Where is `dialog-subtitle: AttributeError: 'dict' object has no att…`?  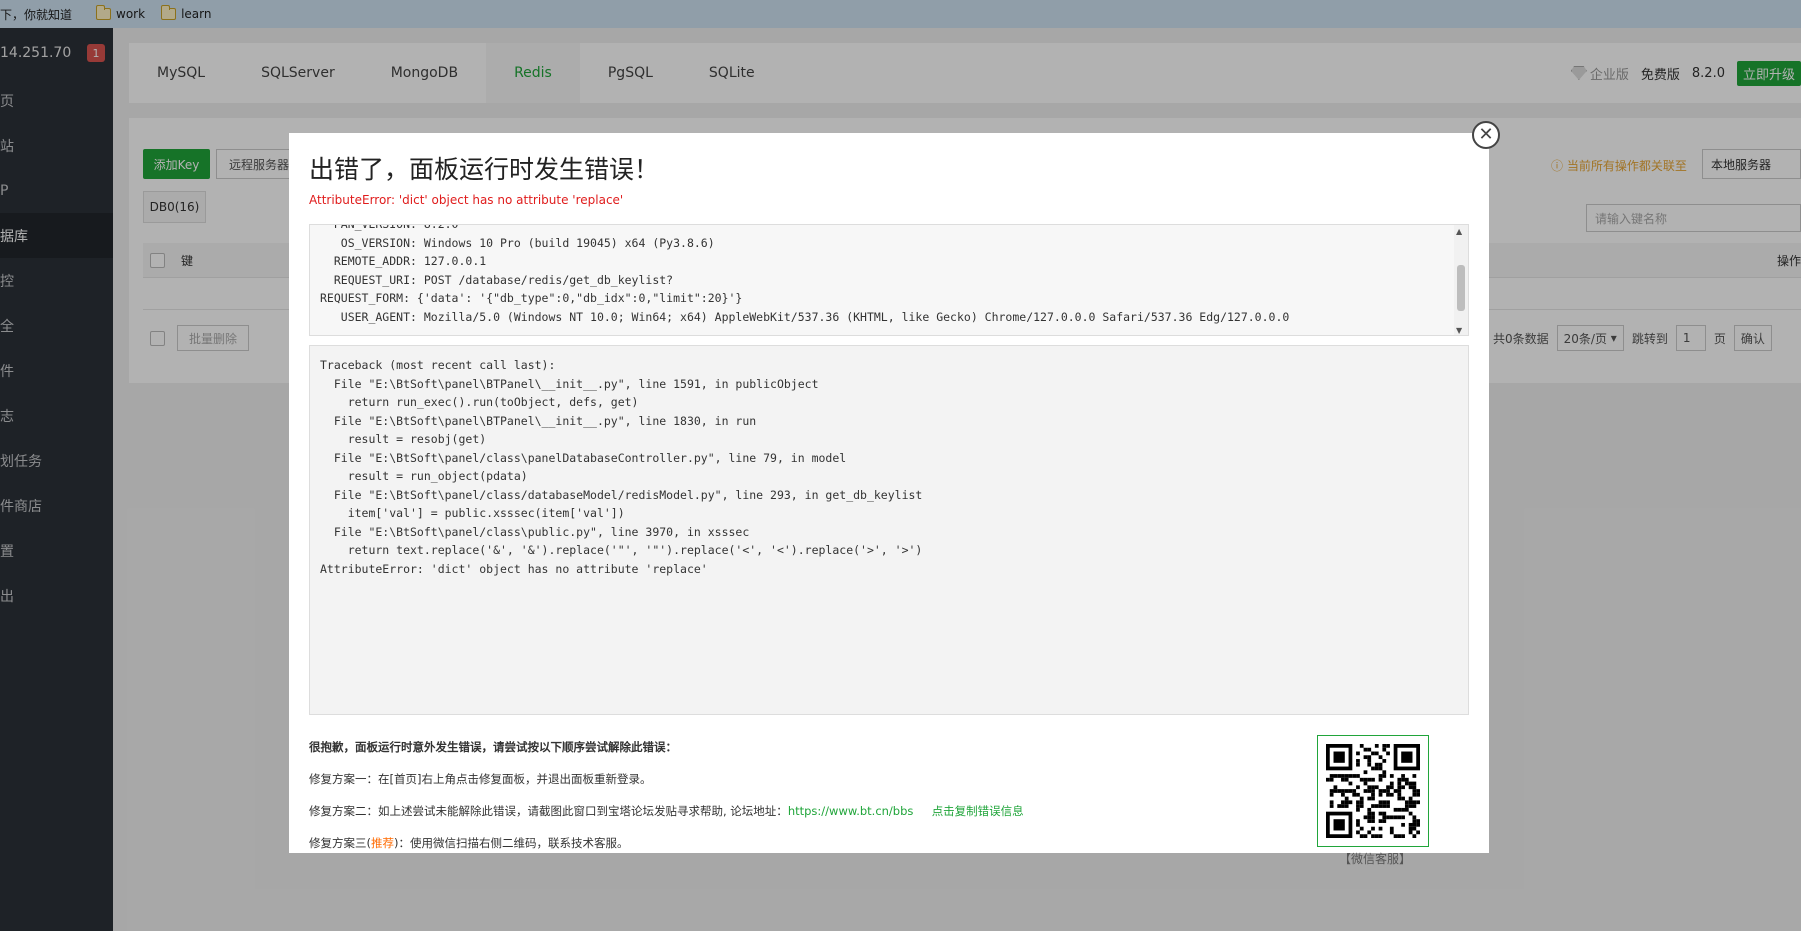
dialog-subtitle: AttributeError: 'dict' object has no att… is located at coordinates (466, 200).